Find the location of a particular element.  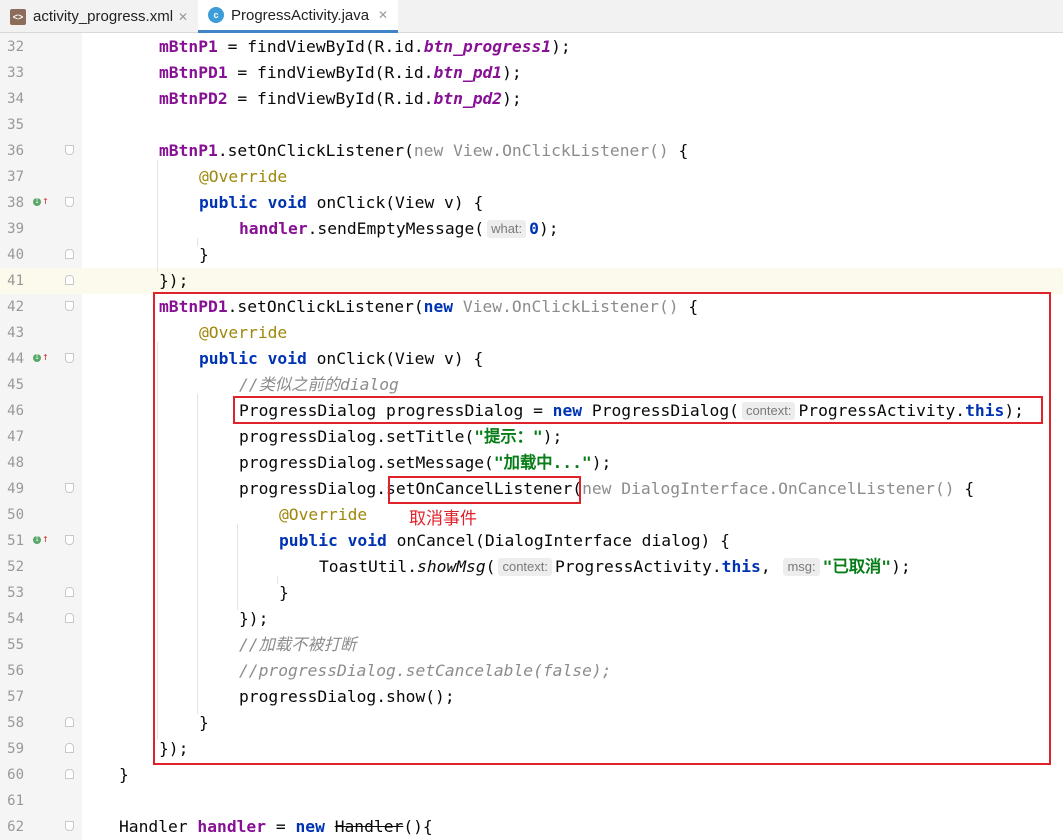

line-number: 47 is located at coordinates (15, 437).